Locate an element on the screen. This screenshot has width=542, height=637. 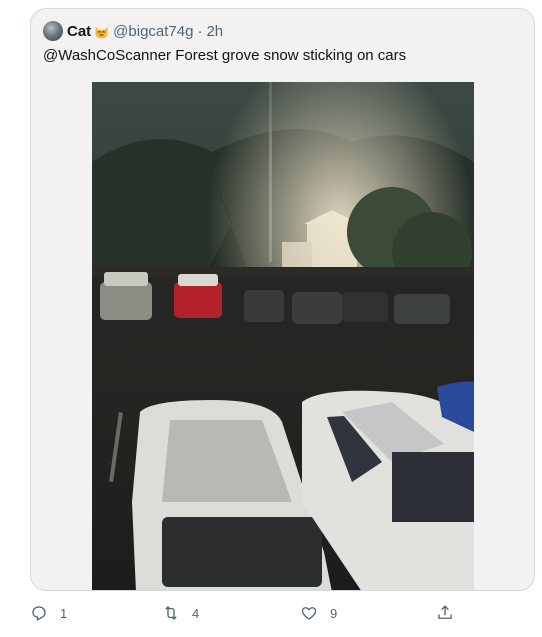
retweet-button: 4 is located at coordinates (180, 613).